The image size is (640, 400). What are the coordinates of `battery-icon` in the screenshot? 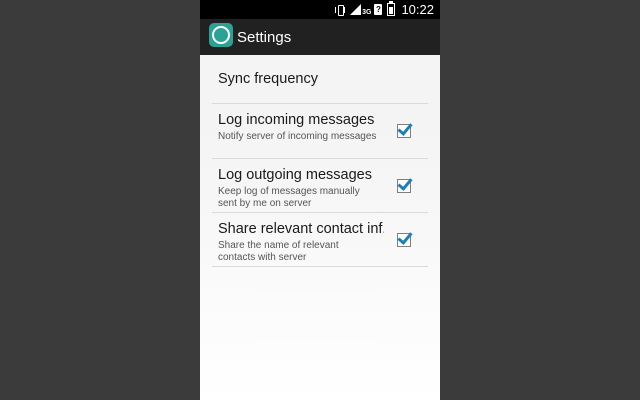 It's located at (391, 8).